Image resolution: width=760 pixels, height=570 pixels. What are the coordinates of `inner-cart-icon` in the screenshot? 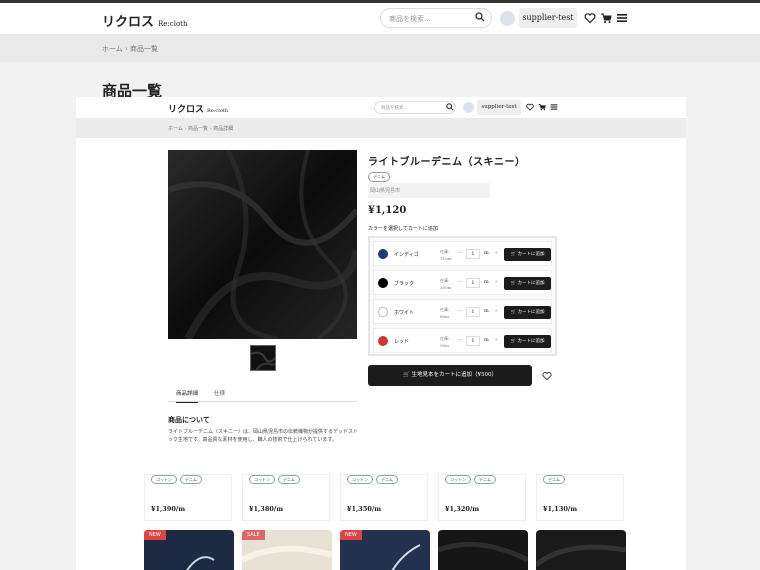 It's located at (542, 107).